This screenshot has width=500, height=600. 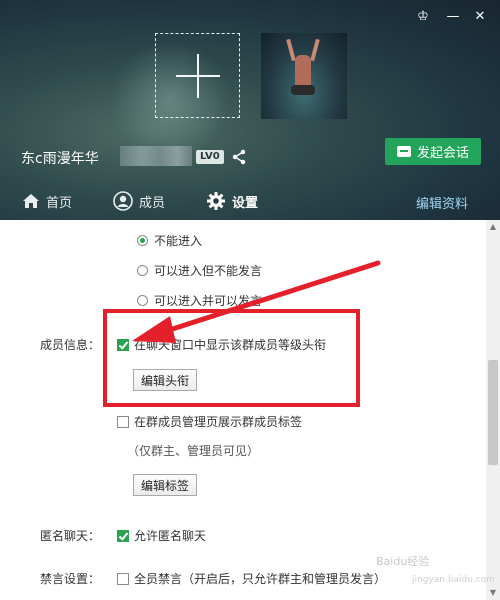 What do you see at coordinates (403, 561) in the screenshot?
I see `watermark: Baidu经验` at bounding box center [403, 561].